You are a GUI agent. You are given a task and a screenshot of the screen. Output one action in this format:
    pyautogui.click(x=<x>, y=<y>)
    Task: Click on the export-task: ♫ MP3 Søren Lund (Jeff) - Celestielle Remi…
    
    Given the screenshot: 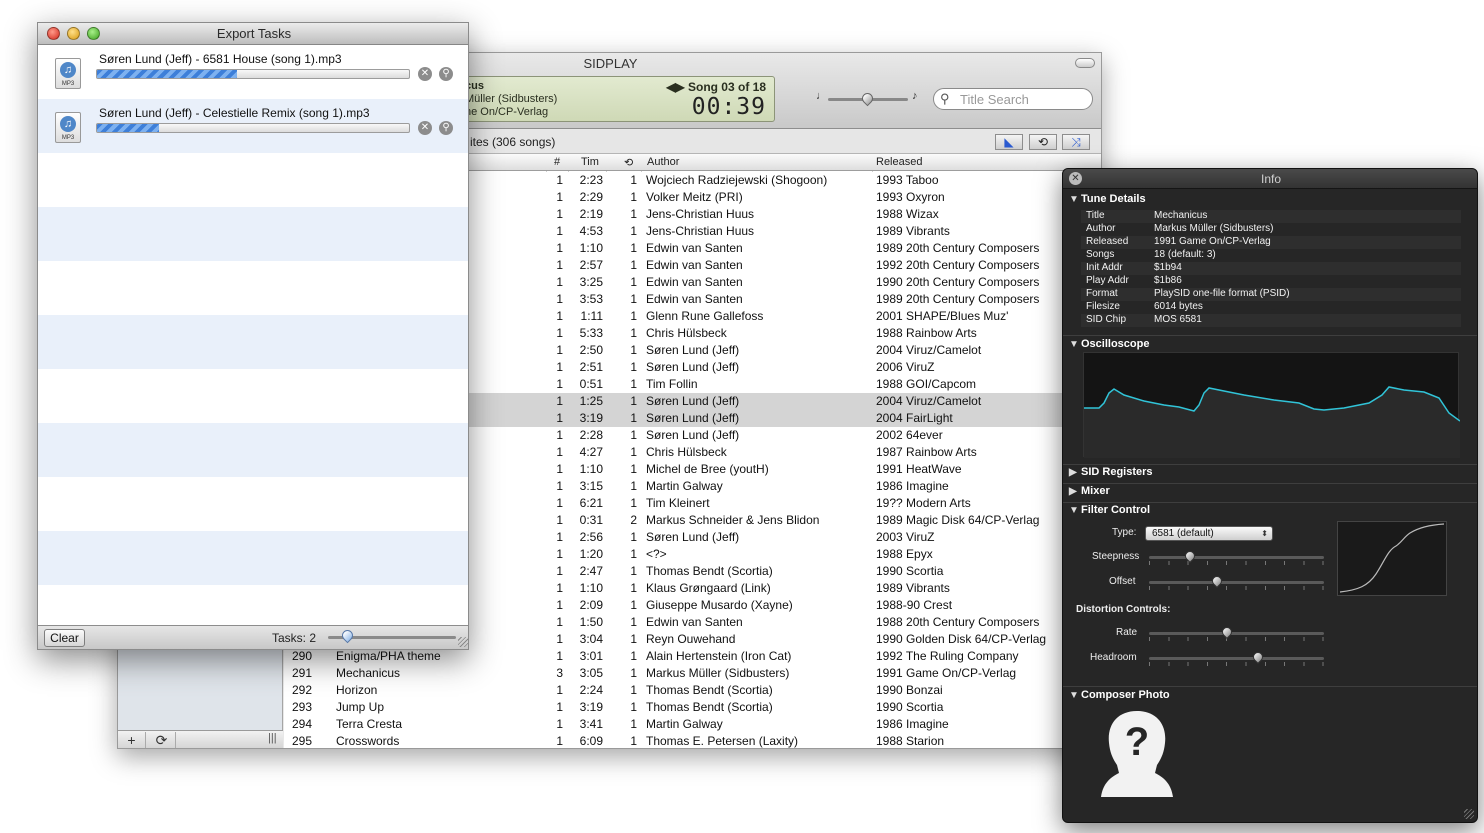 What is the action you would take?
    pyautogui.click(x=253, y=126)
    